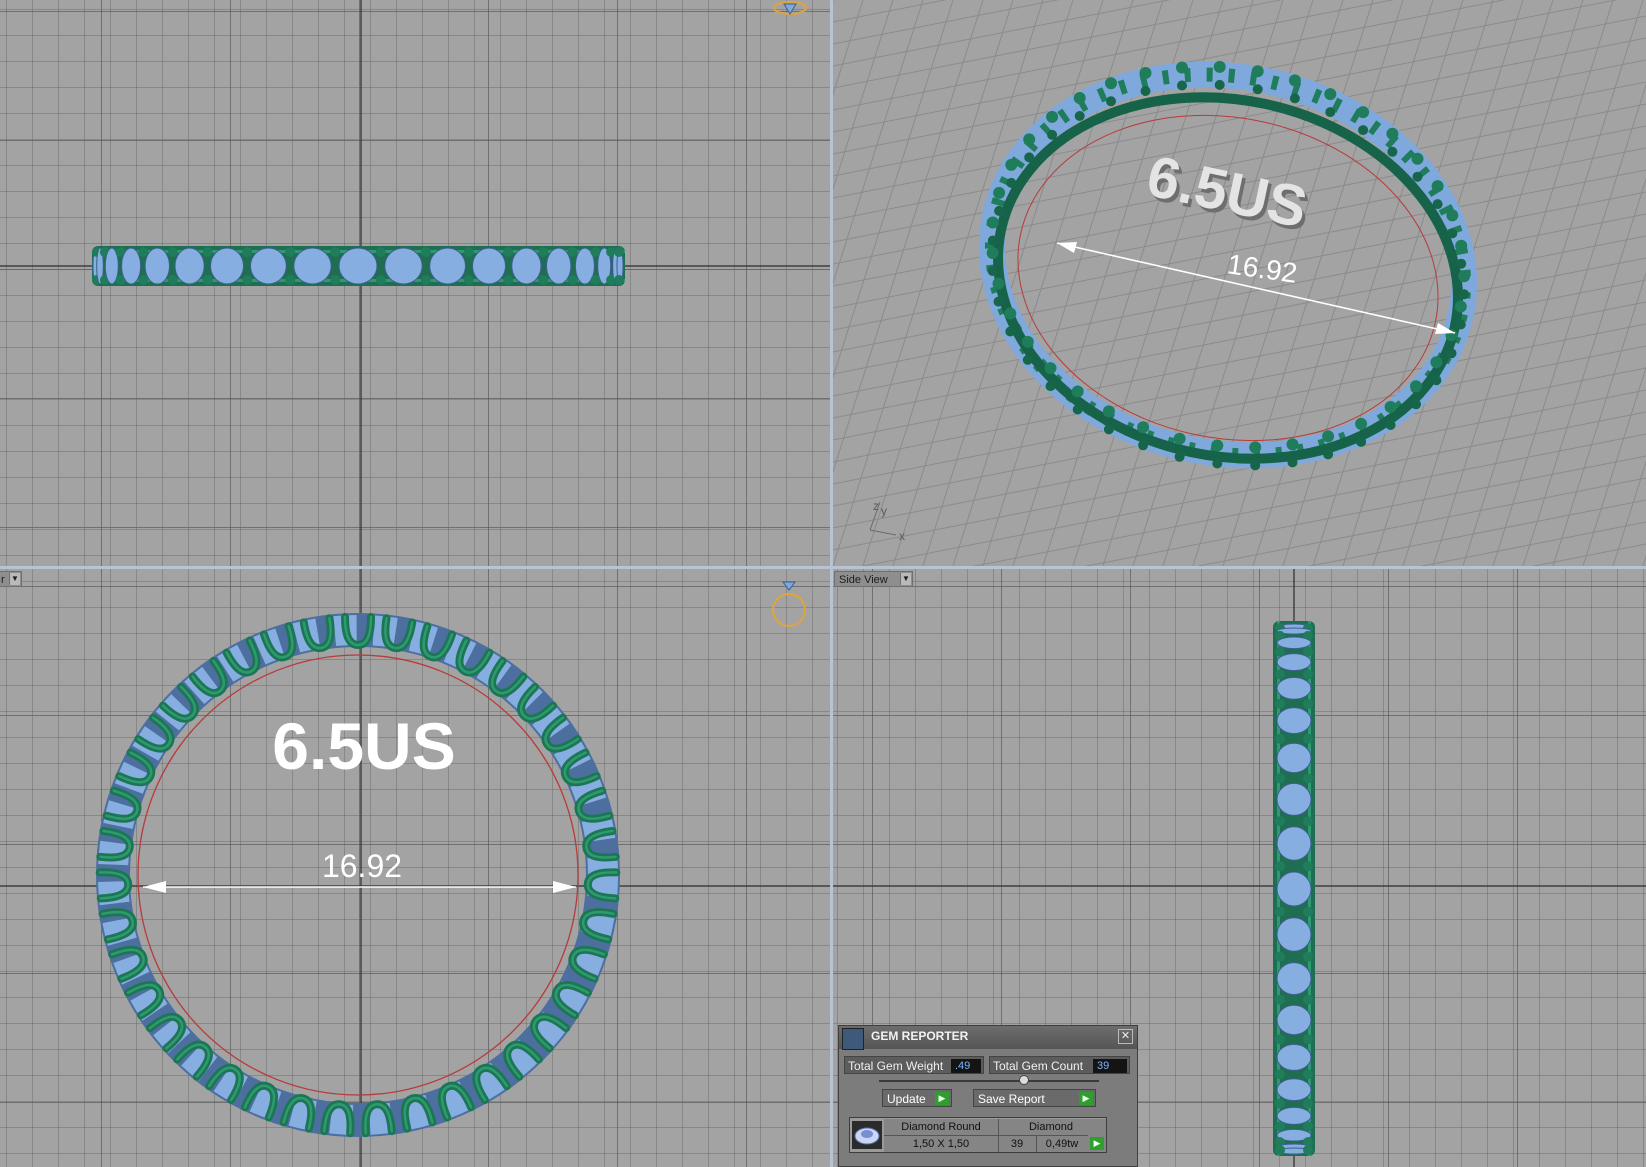 Image resolution: width=1646 pixels, height=1167 pixels. I want to click on viewport-divider-vertical, so click(831, 583).